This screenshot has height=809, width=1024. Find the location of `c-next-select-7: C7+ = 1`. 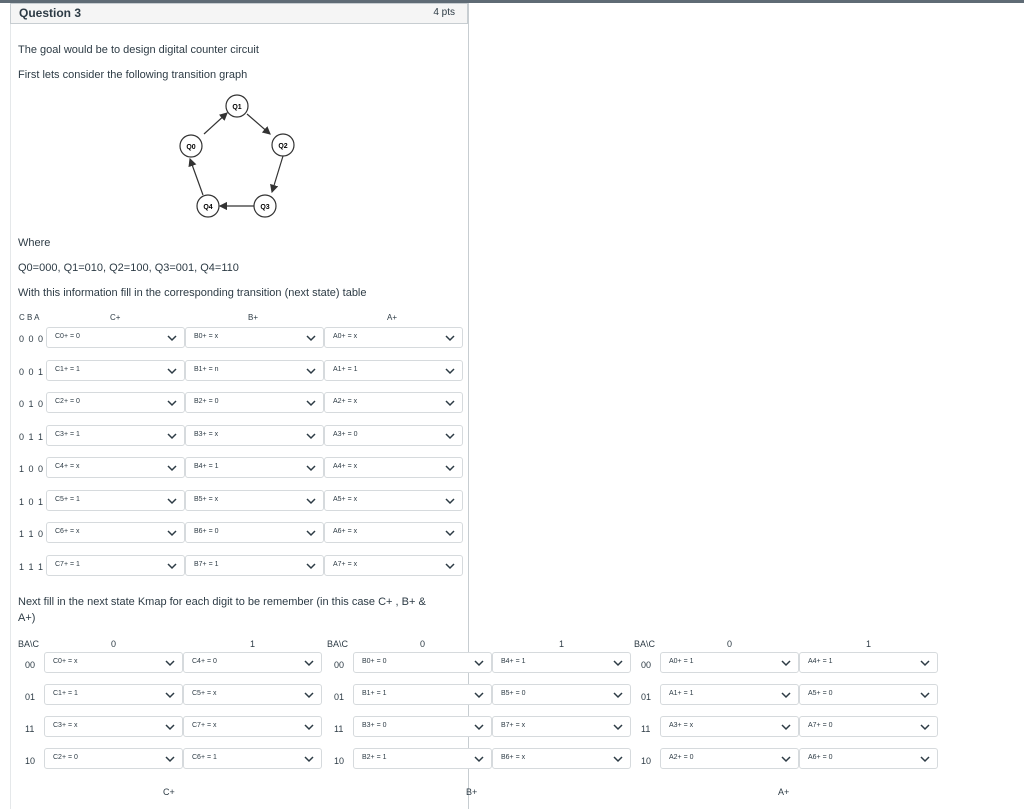

c-next-select-7: C7+ = 1 is located at coordinates (115, 565).